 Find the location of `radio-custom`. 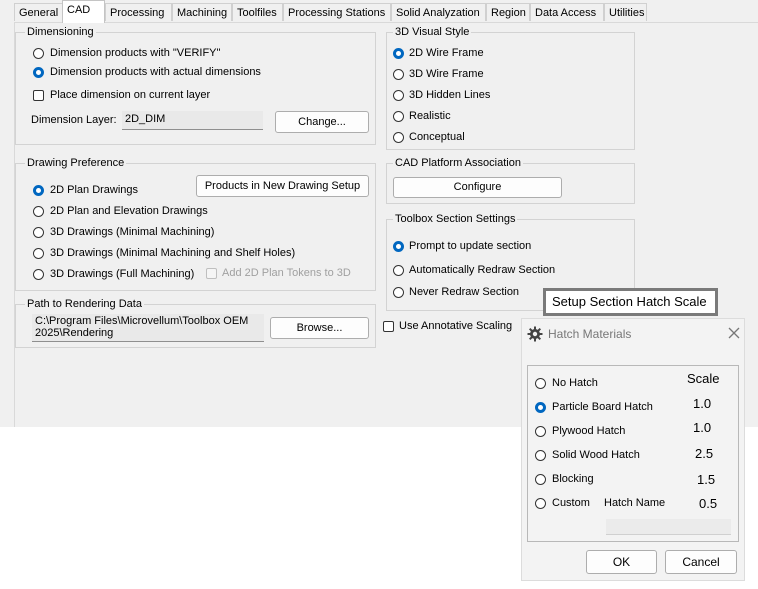

radio-custom is located at coordinates (540, 503).